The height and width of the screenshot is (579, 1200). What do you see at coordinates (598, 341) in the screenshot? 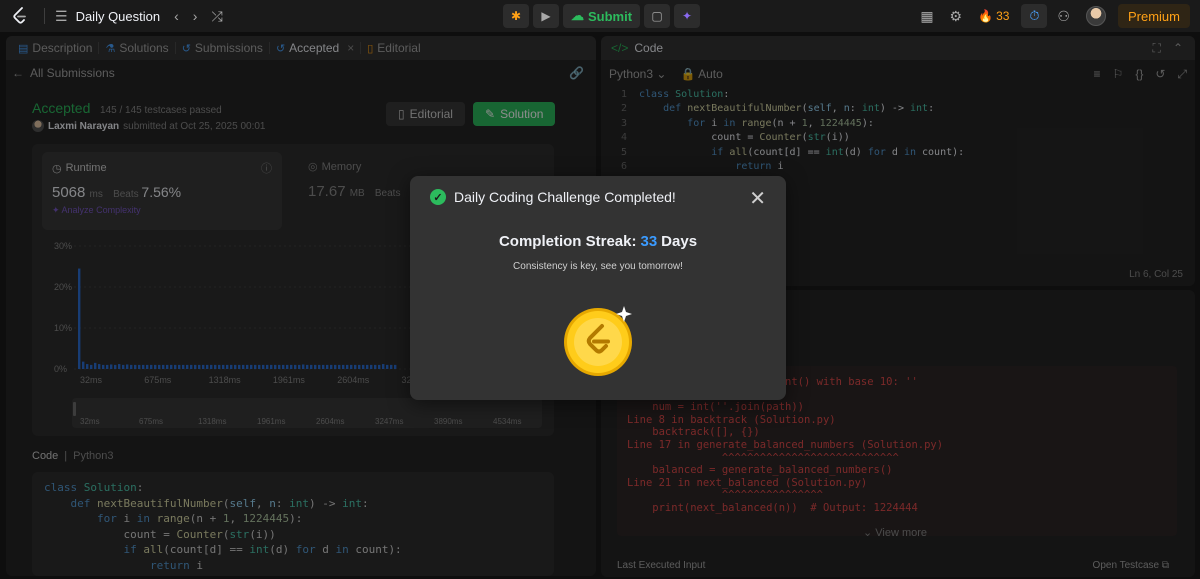
I see `leetcode-coin-icon` at bounding box center [598, 341].